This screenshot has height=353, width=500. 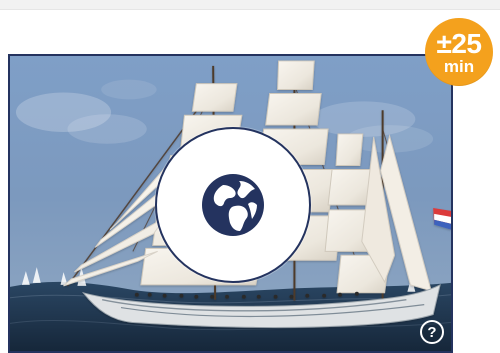 I want to click on help-icon: ?, so click(x=432, y=332).